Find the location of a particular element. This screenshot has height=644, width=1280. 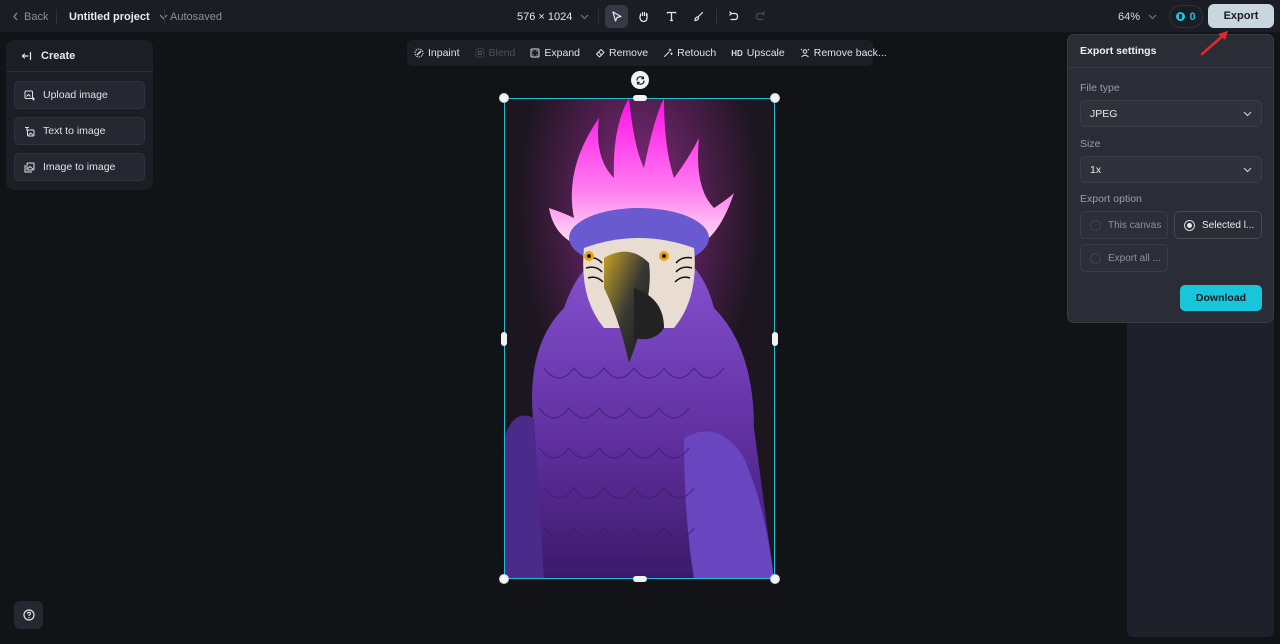

expand-icon is located at coordinates (535, 53).